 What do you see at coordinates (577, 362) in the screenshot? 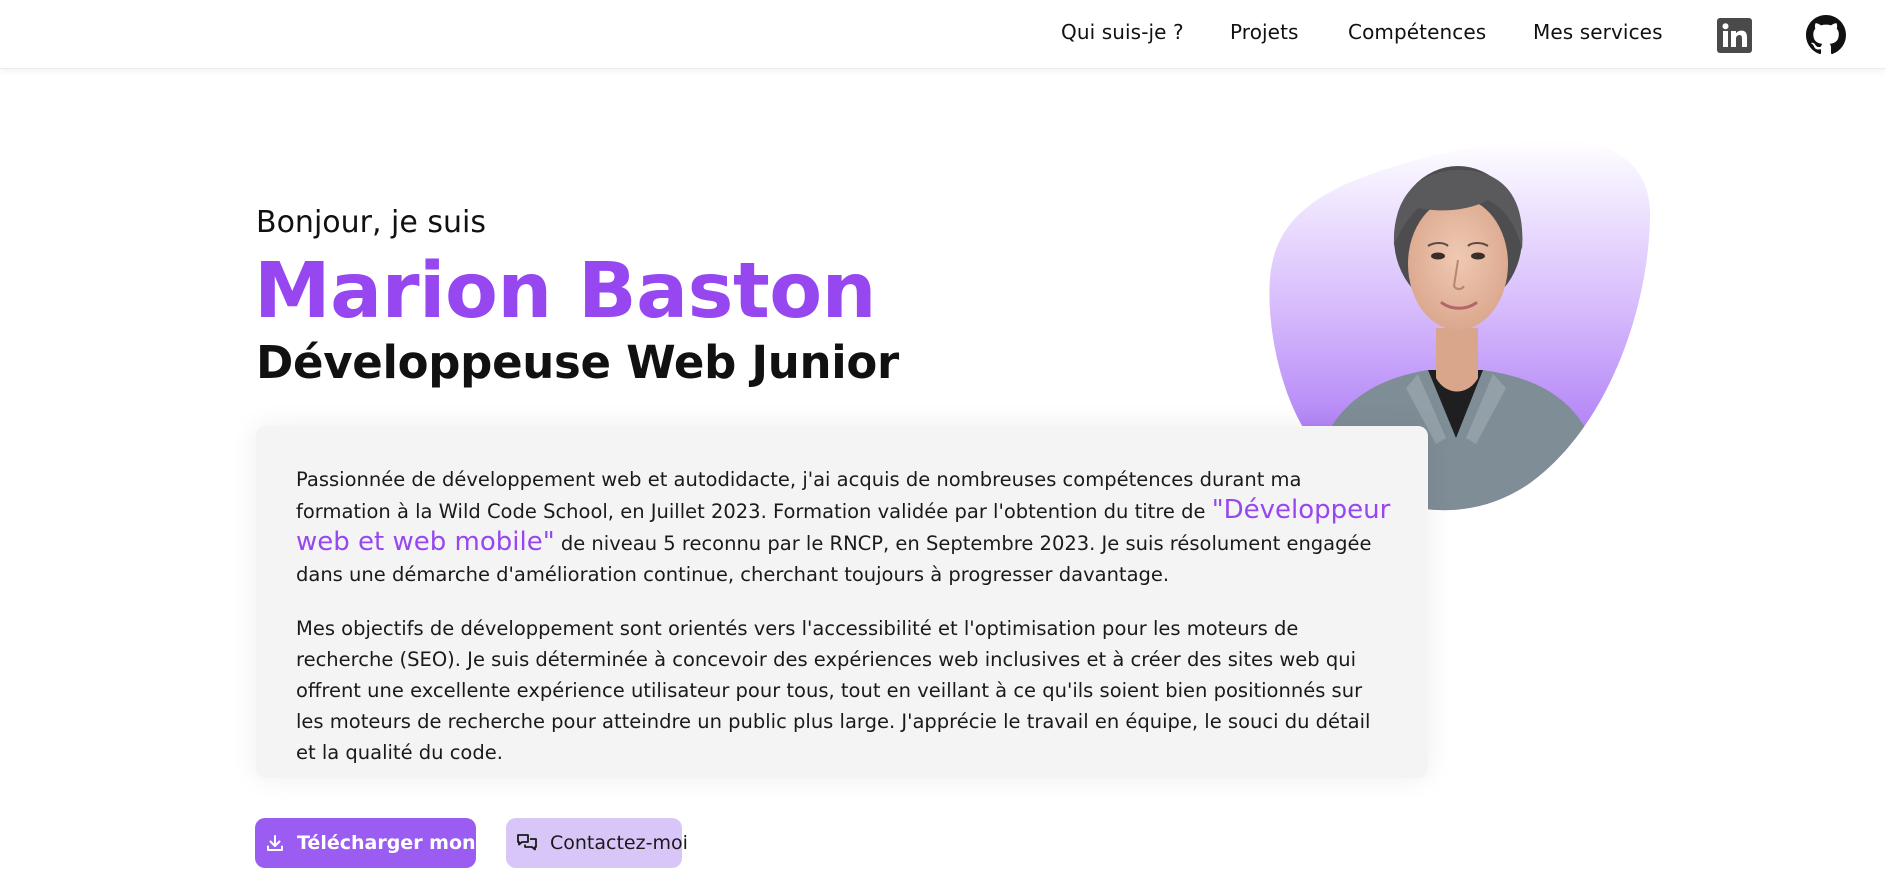
I see `hero-role: Développeuse Web Junior` at bounding box center [577, 362].